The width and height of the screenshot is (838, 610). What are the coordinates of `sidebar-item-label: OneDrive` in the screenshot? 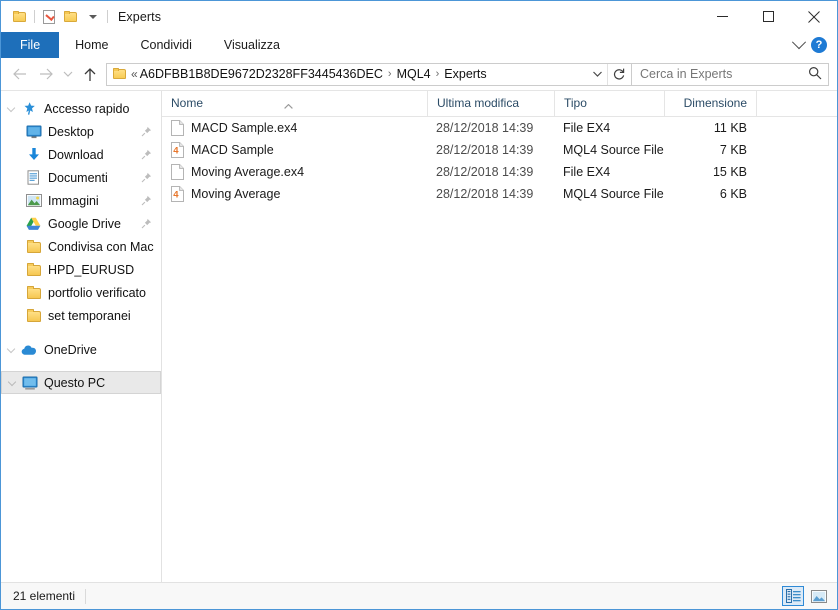 It's located at (70, 349).